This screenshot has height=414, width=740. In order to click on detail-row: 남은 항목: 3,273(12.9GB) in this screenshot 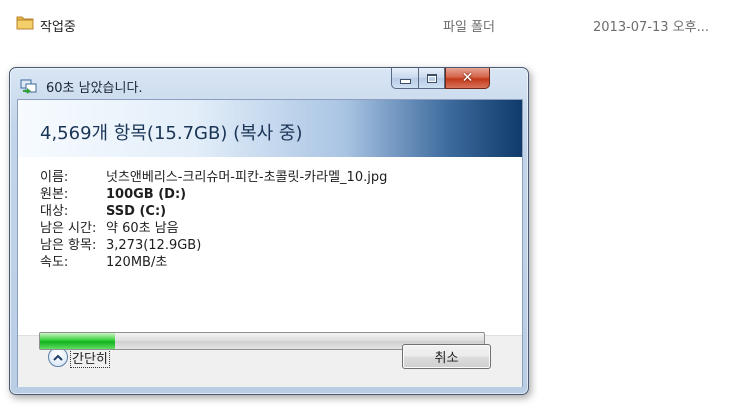, I will do `click(213, 245)`.